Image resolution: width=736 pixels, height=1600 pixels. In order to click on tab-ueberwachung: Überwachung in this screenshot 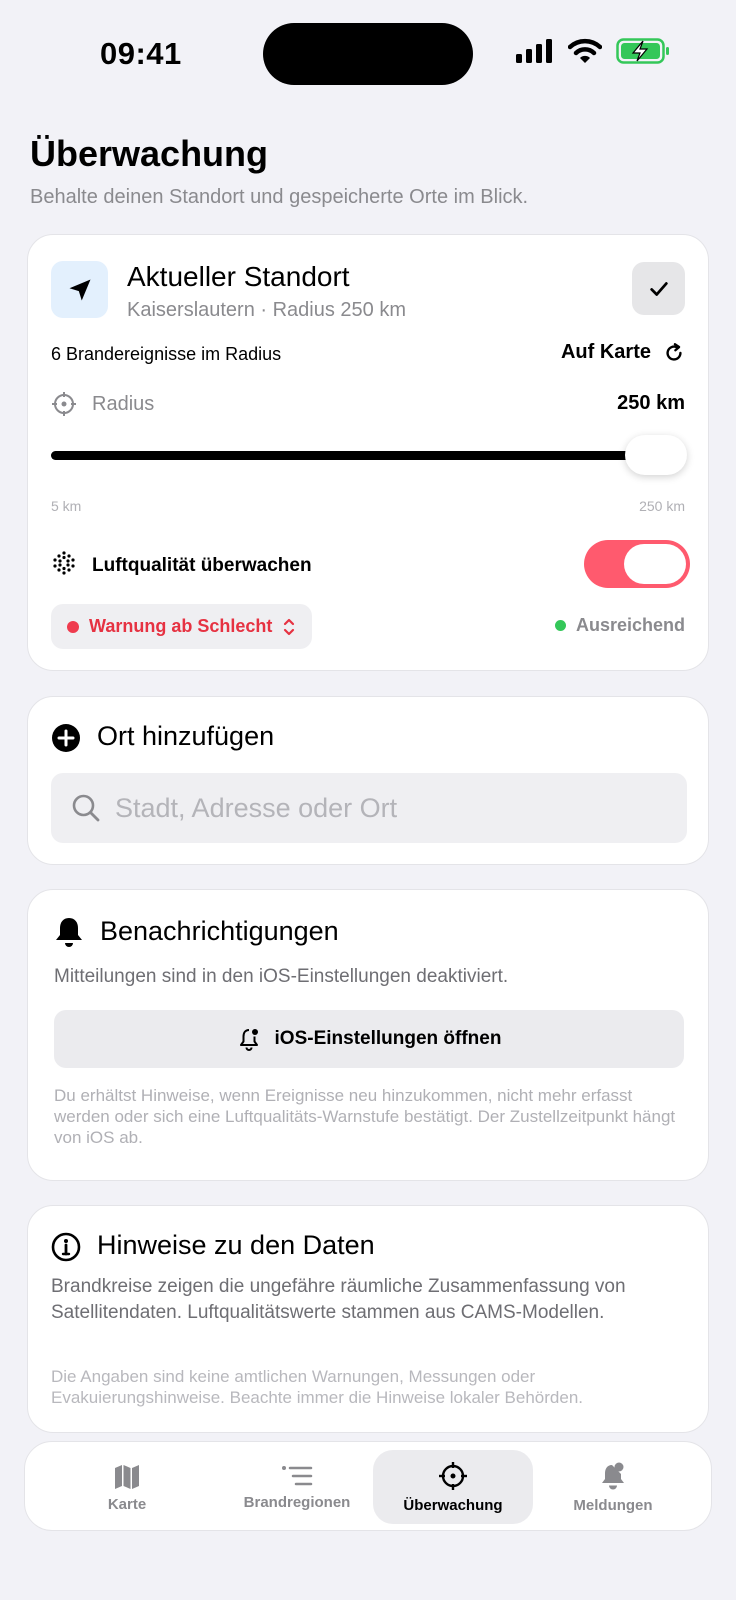, I will do `click(453, 1487)`.